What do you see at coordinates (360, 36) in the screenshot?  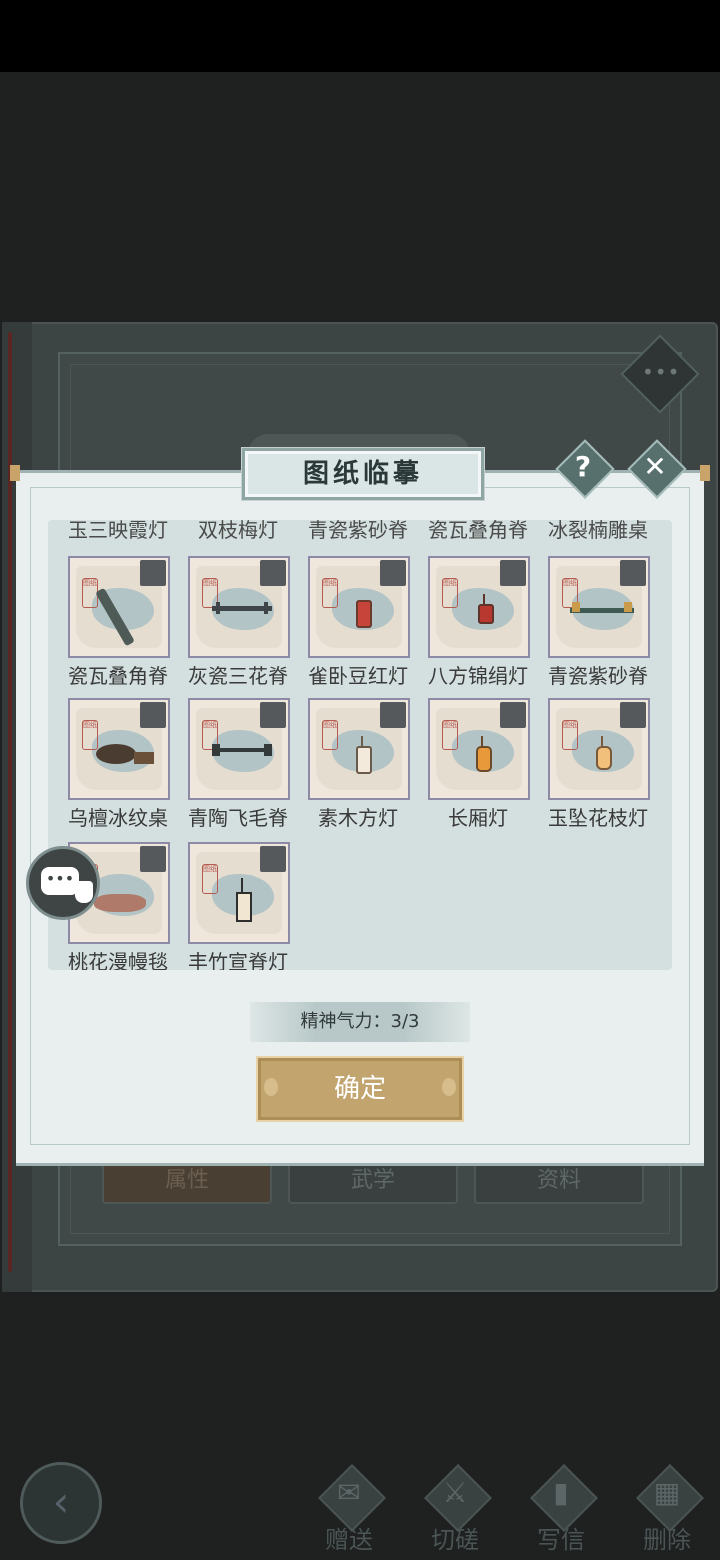 I see `status-bar` at bounding box center [360, 36].